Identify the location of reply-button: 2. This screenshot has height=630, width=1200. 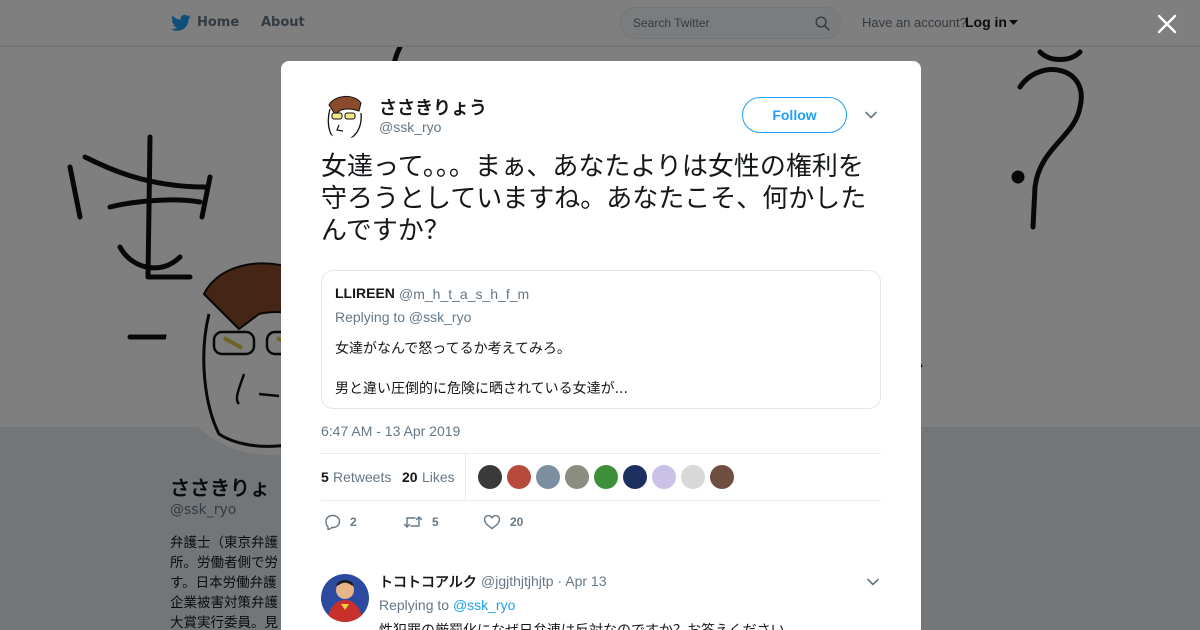
(340, 522).